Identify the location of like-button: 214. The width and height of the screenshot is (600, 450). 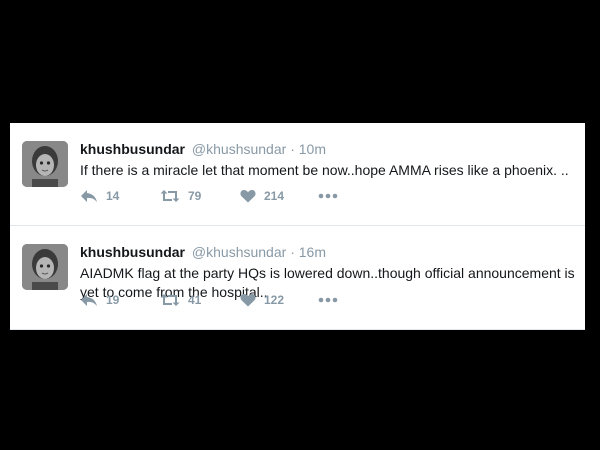
(262, 196).